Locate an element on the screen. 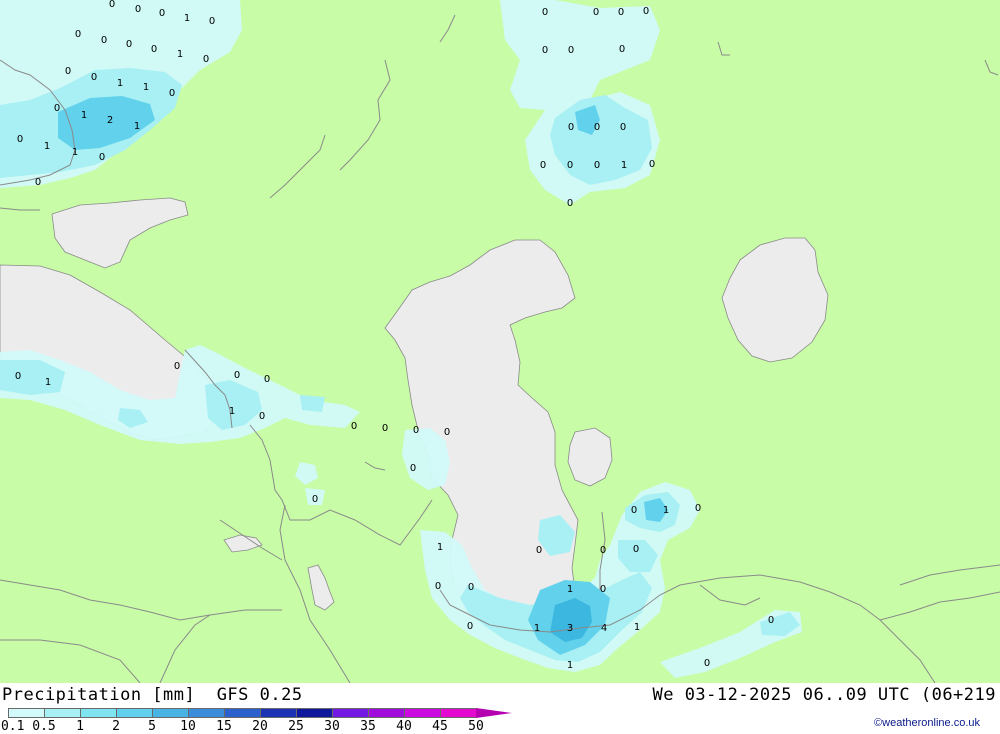 This screenshot has height=734, width=1000. map-value: 3 is located at coordinates (570, 628).